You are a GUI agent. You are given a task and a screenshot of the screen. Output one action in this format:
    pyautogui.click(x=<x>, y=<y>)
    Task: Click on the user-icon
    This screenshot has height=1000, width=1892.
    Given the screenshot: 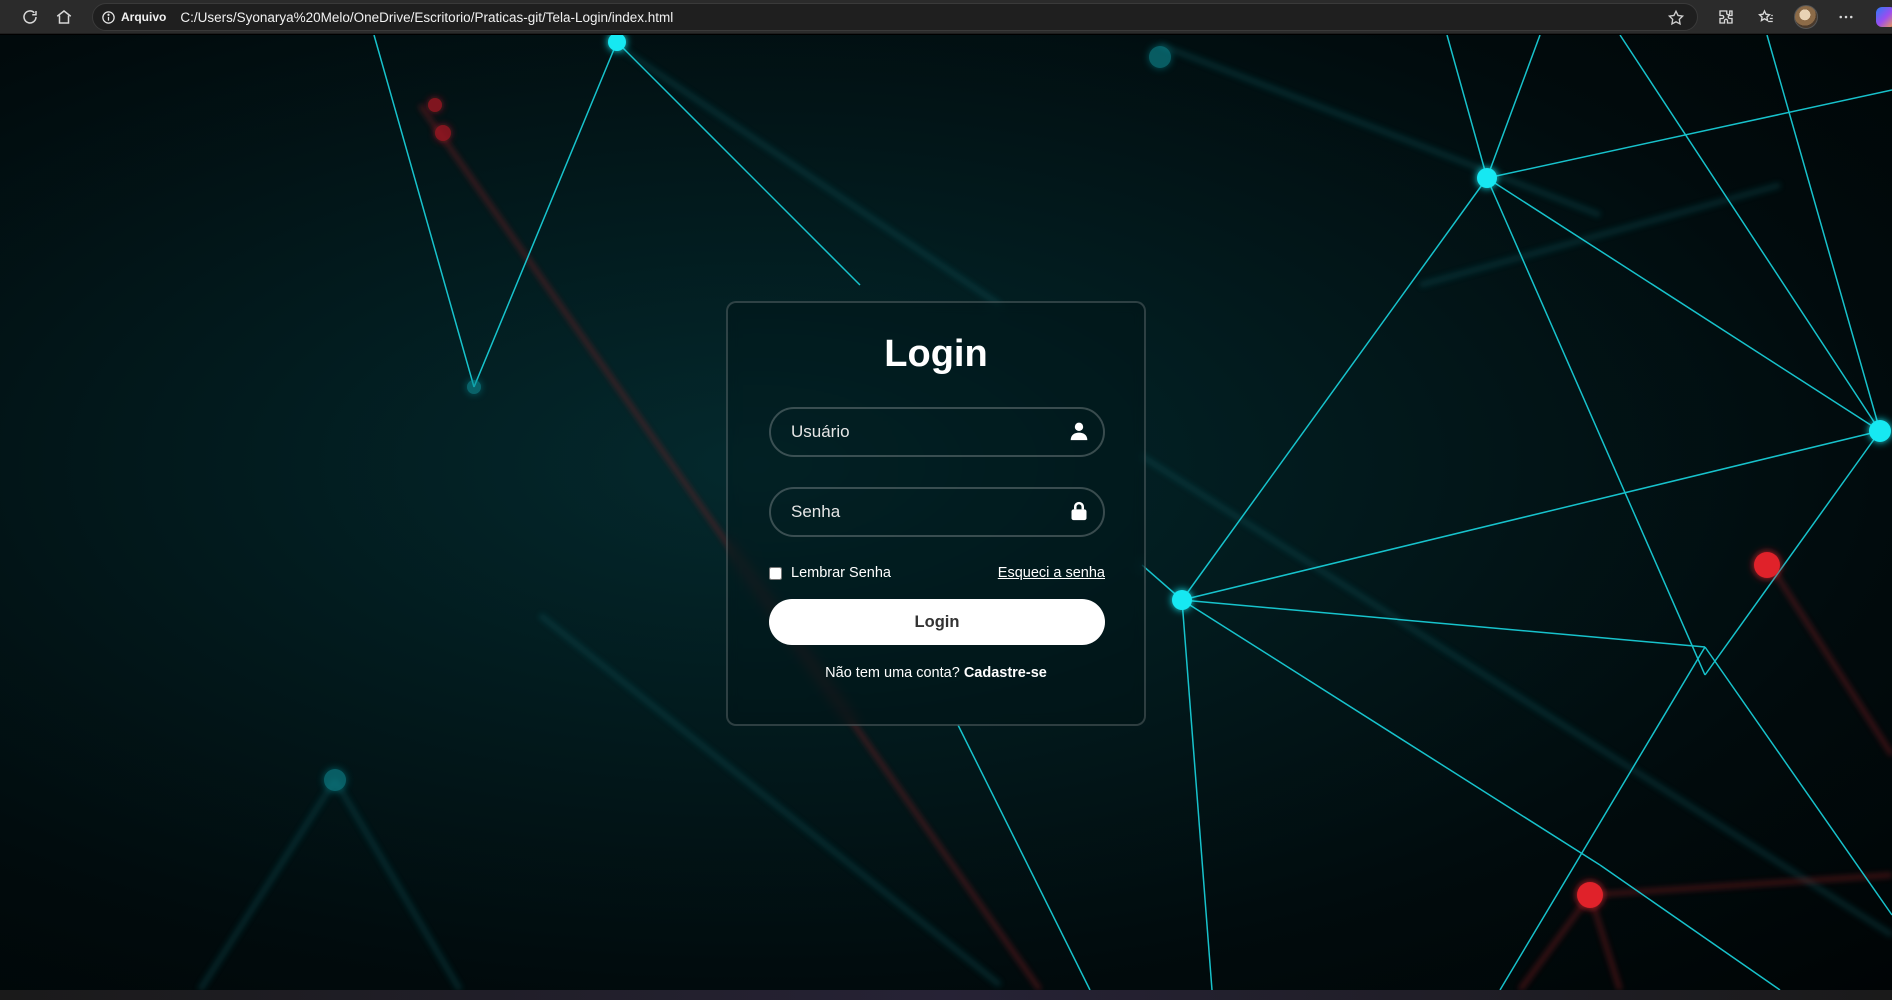 What is the action you would take?
    pyautogui.click(x=1079, y=432)
    